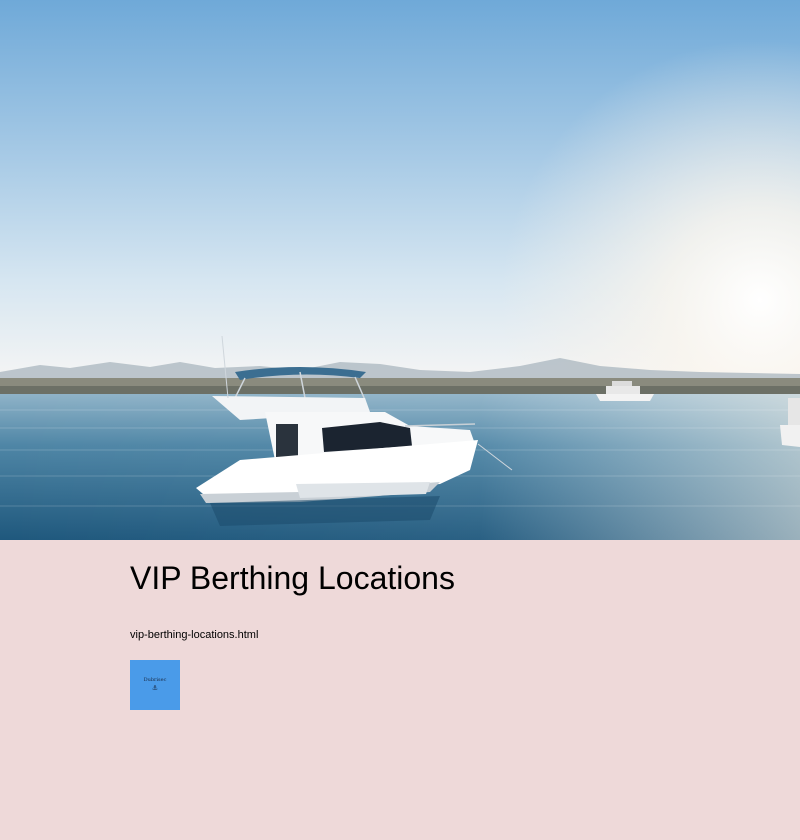 The image size is (800, 840). Describe the element at coordinates (194, 635) in the screenshot. I see `file-link: vip-berthing-locations.html` at that location.